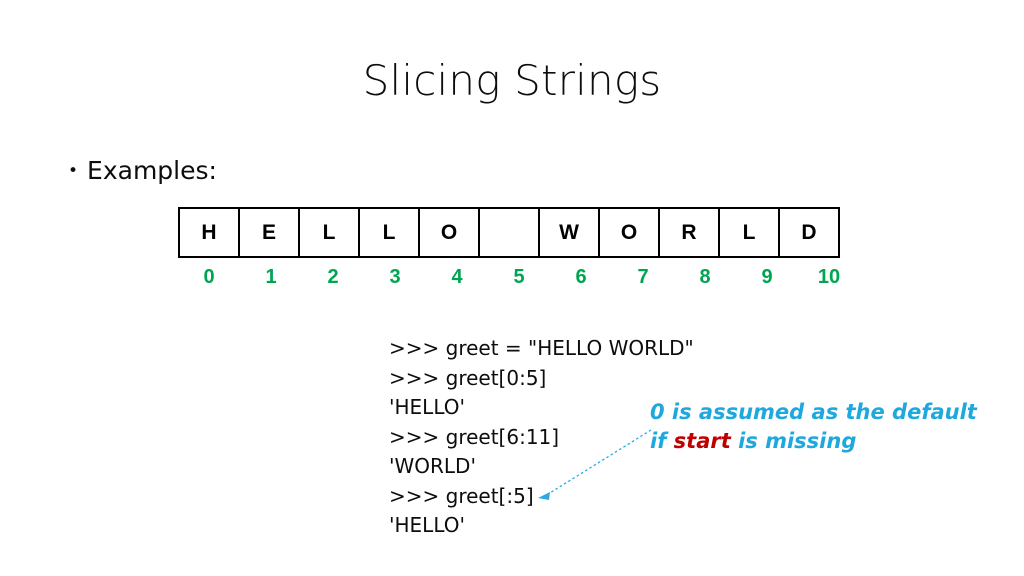  Describe the element at coordinates (395, 277) in the screenshot. I see `index-label-3: 3` at that location.